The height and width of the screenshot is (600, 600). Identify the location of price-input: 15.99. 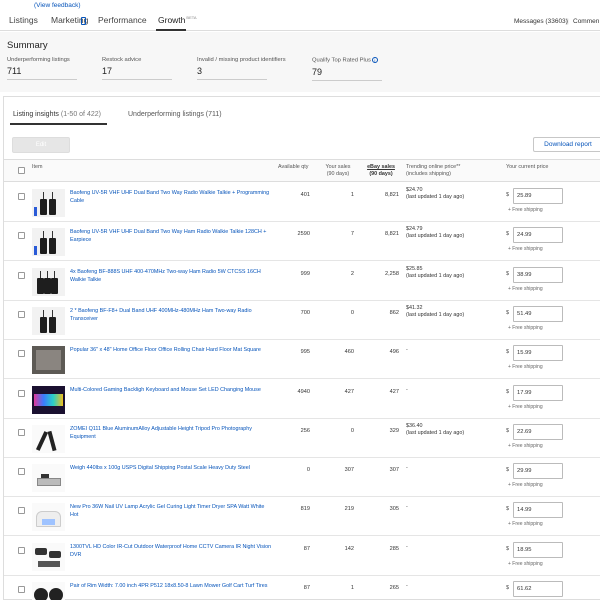
(538, 353).